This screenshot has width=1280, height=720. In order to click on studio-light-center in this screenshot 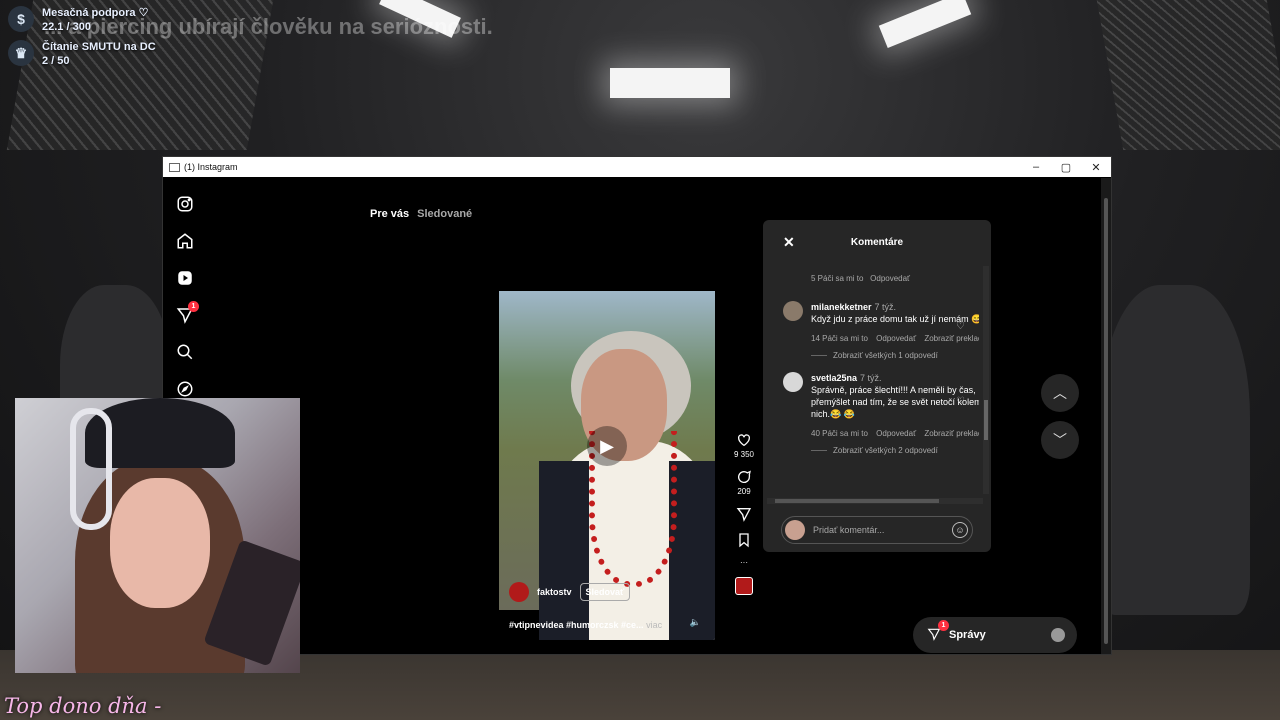, I will do `click(670, 83)`.